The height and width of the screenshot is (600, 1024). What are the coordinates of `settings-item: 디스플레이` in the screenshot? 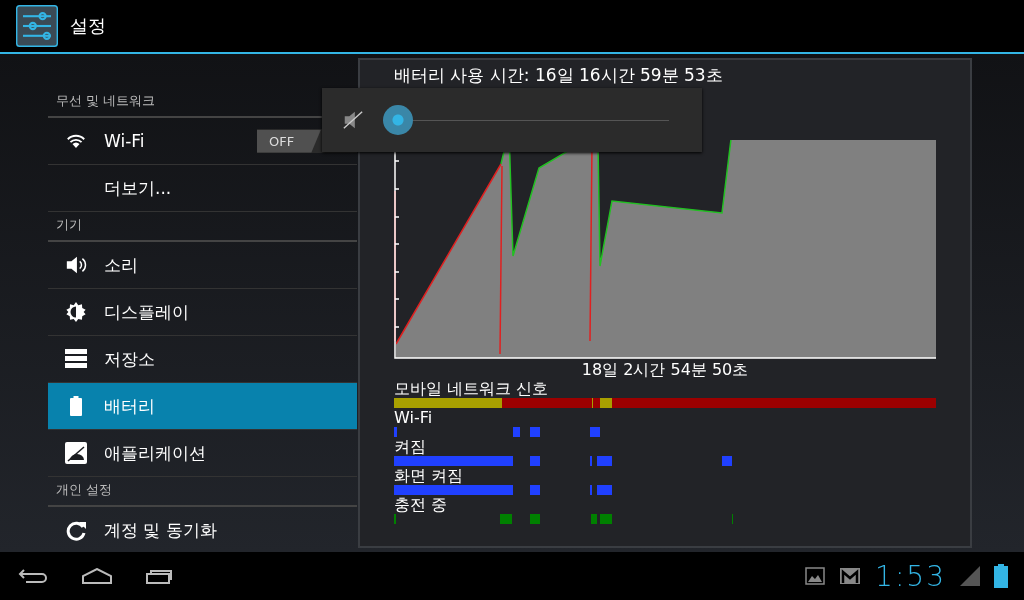 It's located at (202, 312).